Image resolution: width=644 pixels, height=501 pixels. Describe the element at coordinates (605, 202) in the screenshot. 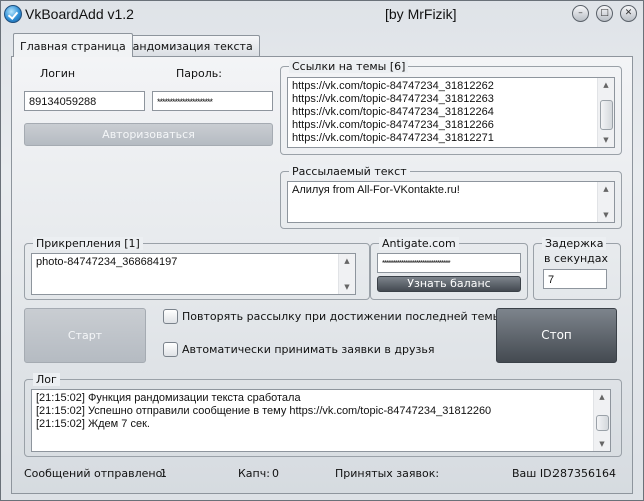

I see `message-scrollbar: ▲ ▼` at that location.